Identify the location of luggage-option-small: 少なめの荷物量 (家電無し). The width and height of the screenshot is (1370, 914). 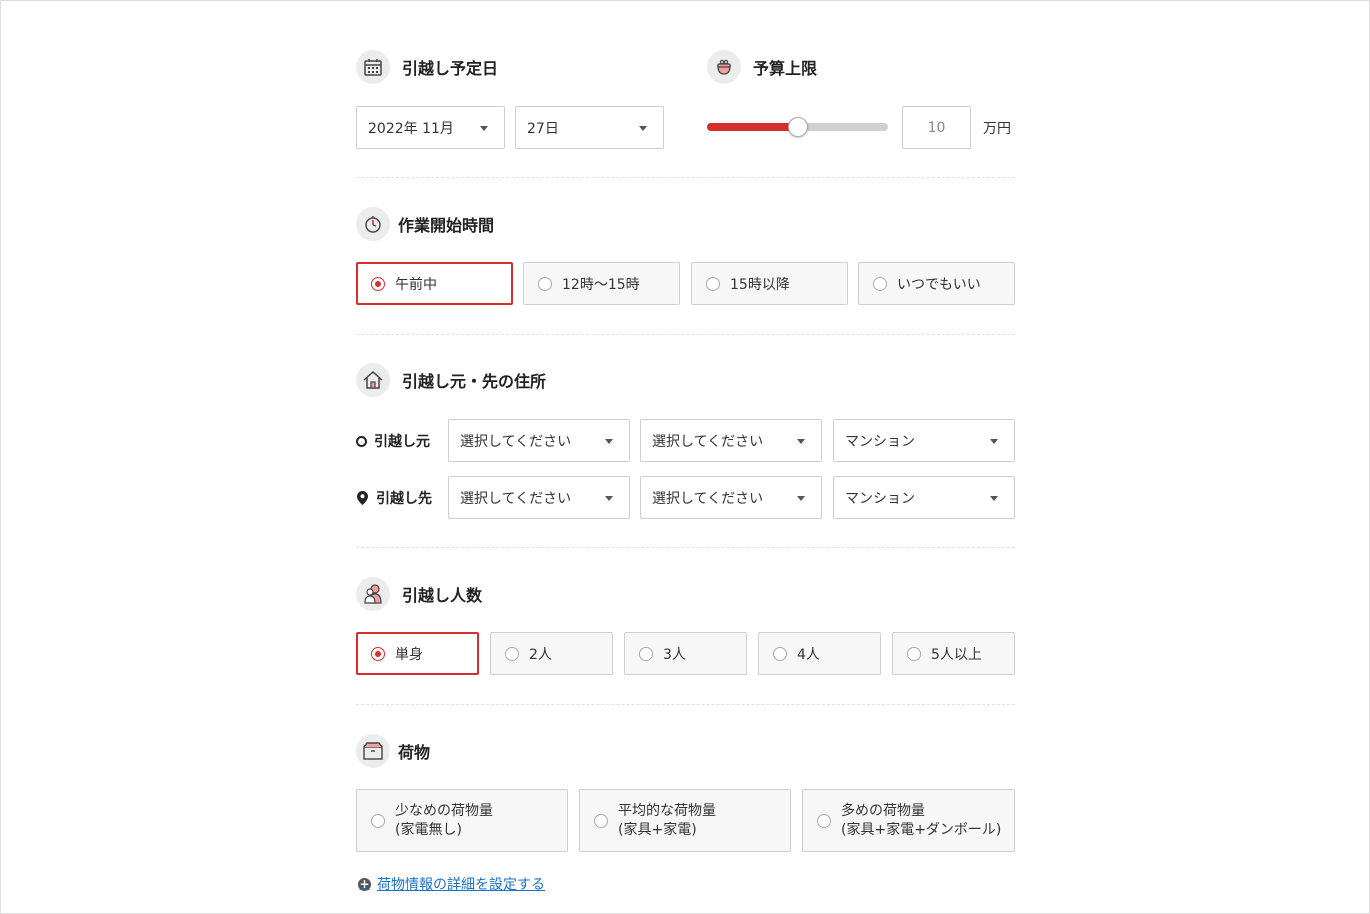
(462, 820).